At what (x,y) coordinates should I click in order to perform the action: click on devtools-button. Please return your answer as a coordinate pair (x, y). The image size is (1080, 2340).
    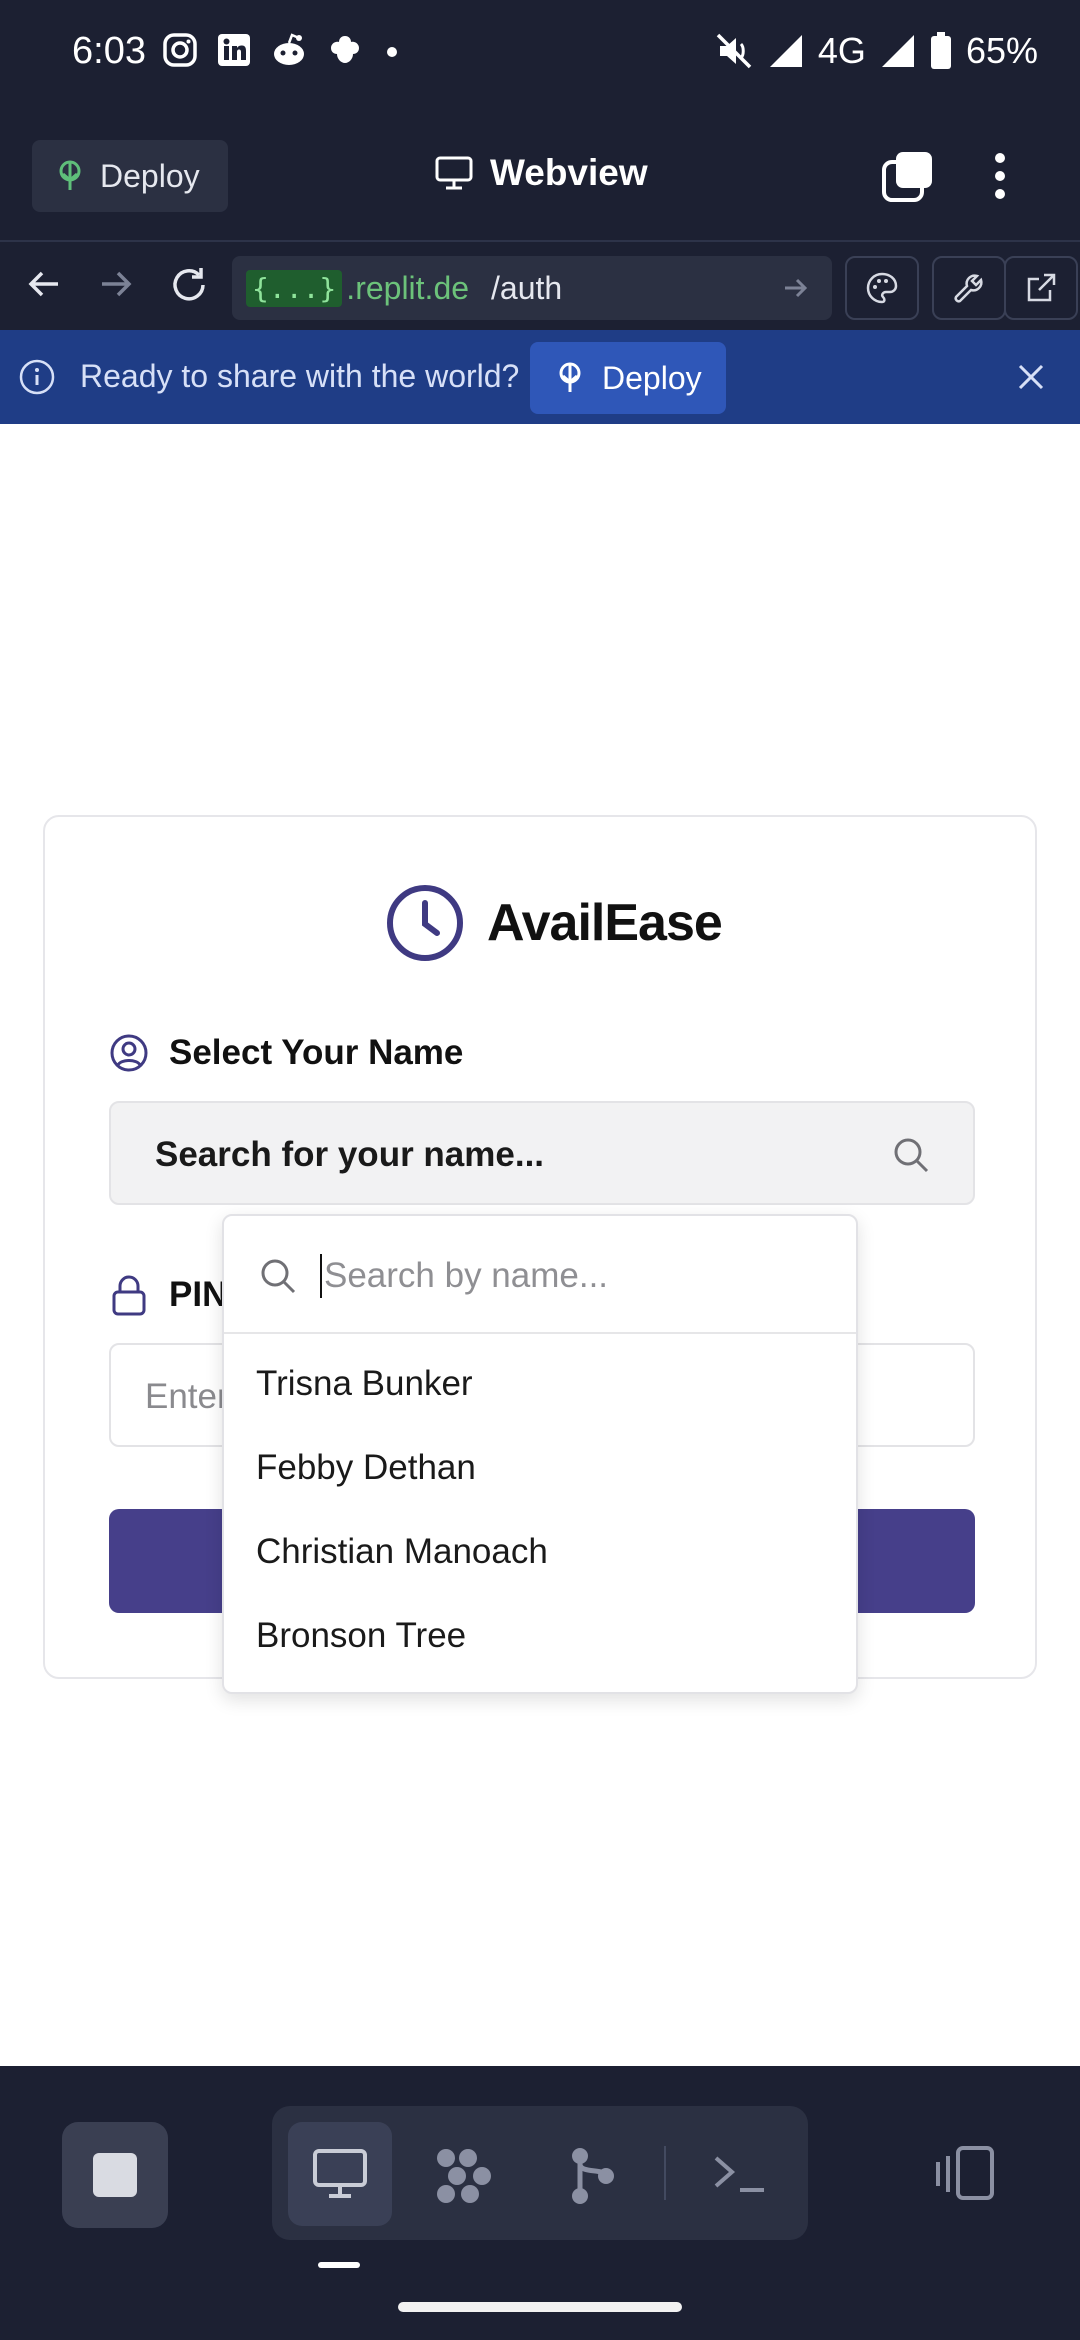
    Looking at the image, I should click on (969, 288).